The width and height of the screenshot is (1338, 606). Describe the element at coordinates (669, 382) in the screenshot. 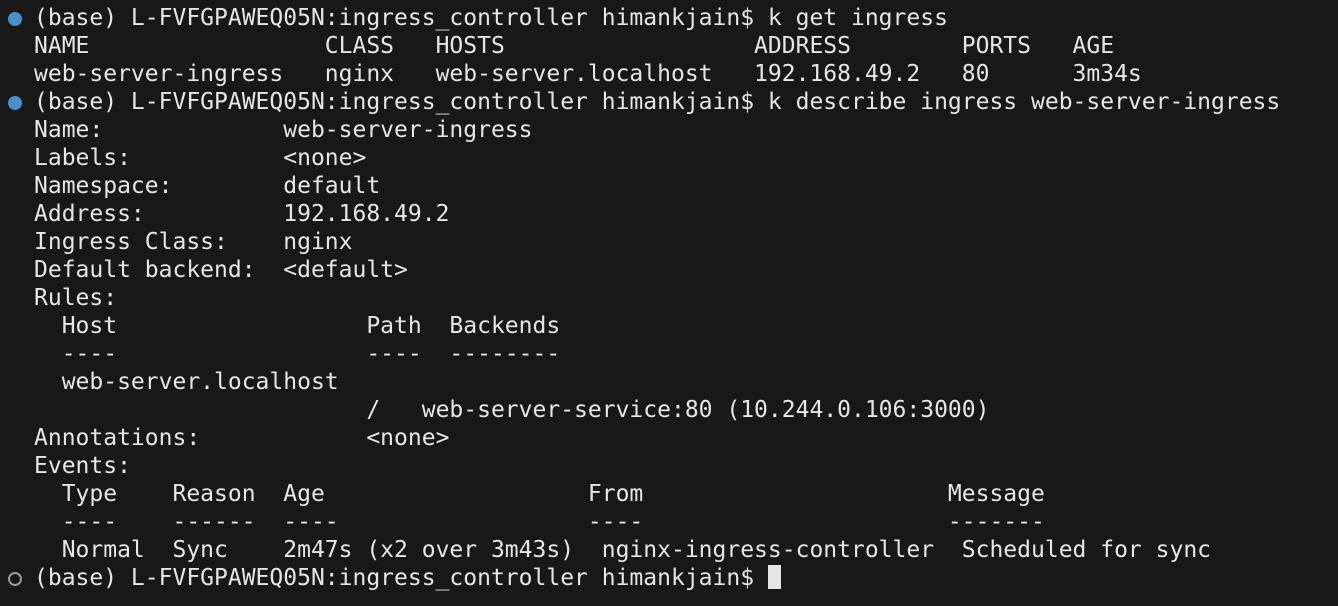

I see `terminal-line: web-server.localhost` at that location.